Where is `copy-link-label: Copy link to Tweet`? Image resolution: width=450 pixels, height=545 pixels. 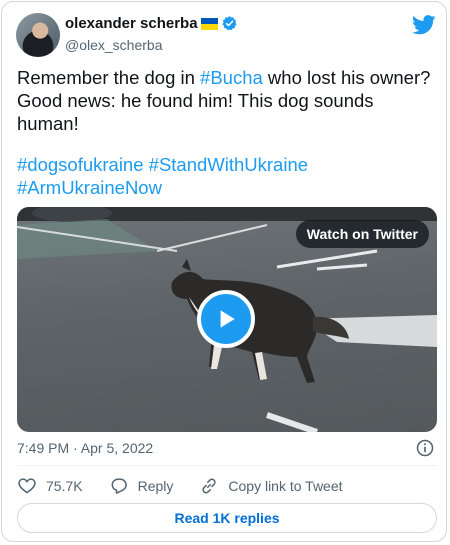
copy-link-label: Copy link to Tweet is located at coordinates (285, 486).